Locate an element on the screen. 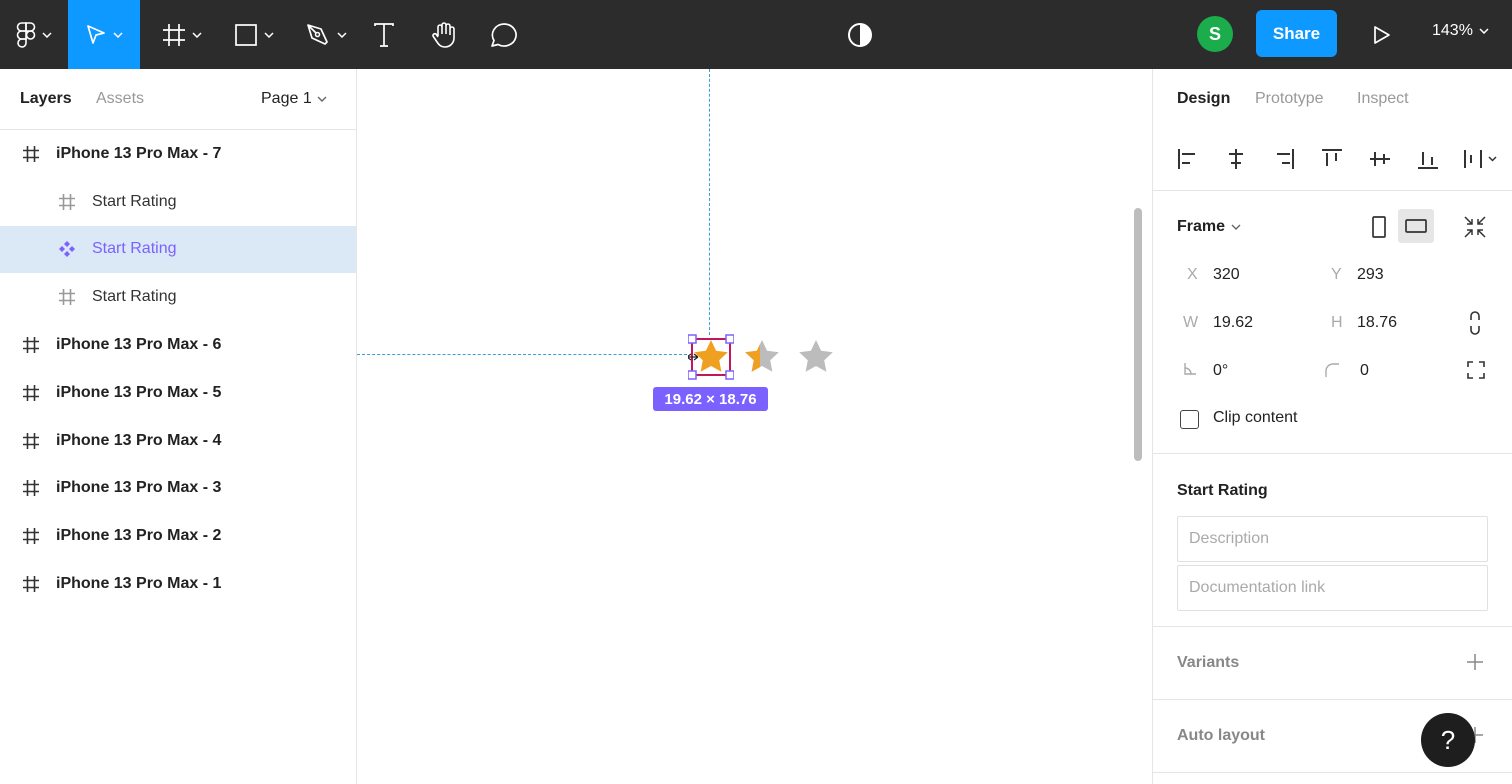 The image size is (1512, 784). empty-star is located at coordinates (816, 357).